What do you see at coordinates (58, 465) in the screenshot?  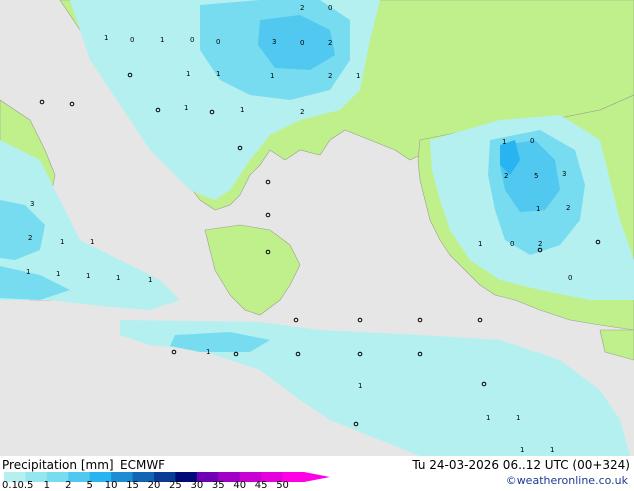 I see `chart-title: Precipitation [mm]` at bounding box center [58, 465].